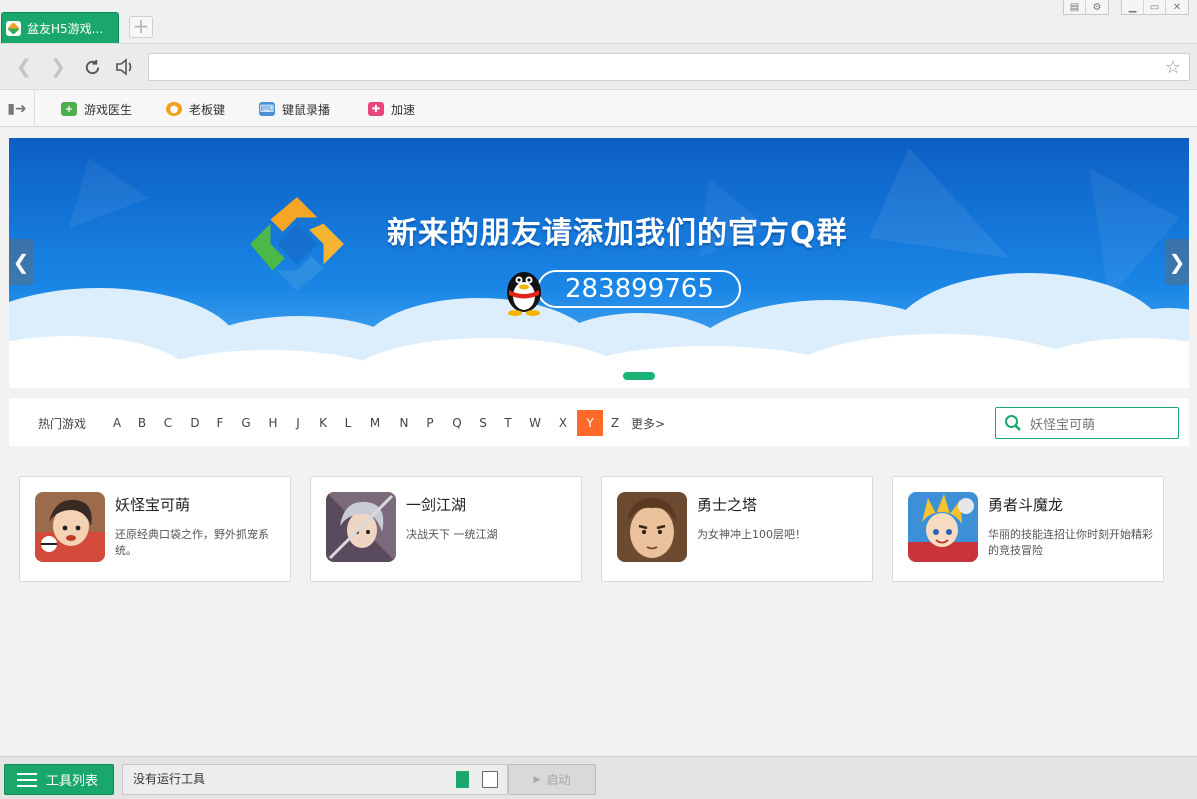 The image size is (1197, 799). I want to click on game-card-yijian: 一剑江湖 决战天下 一统江湖, so click(446, 529).